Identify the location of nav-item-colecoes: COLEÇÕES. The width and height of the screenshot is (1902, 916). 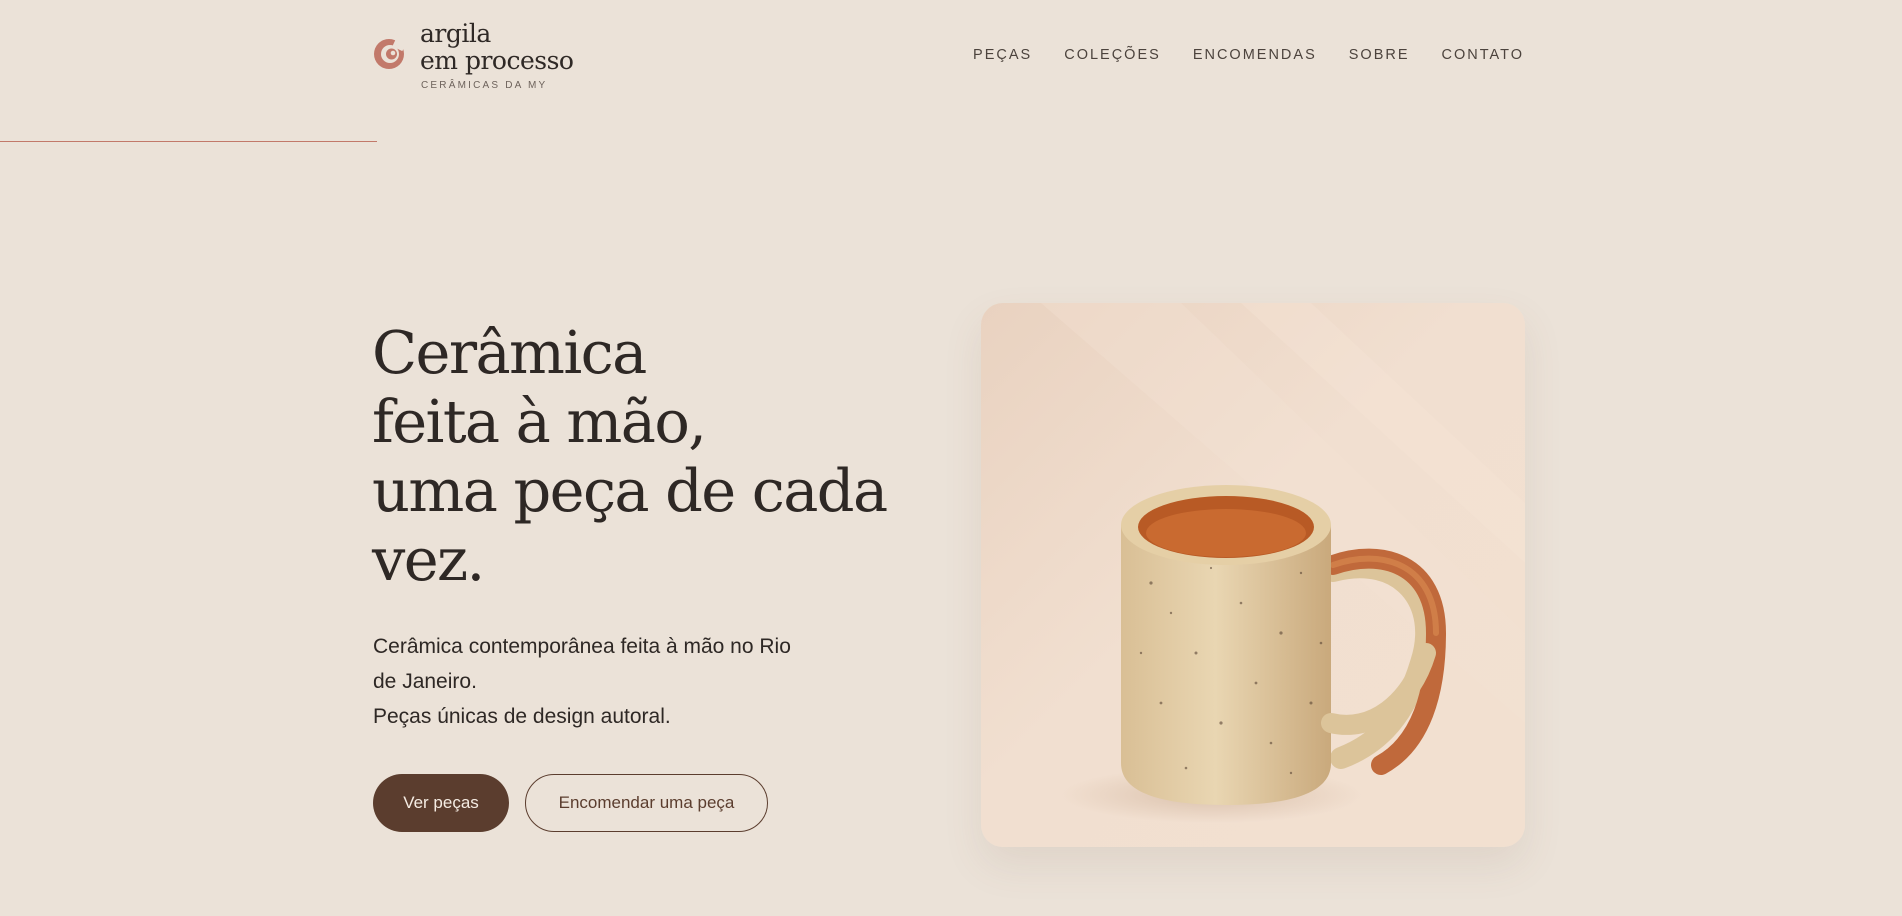
(1112, 55).